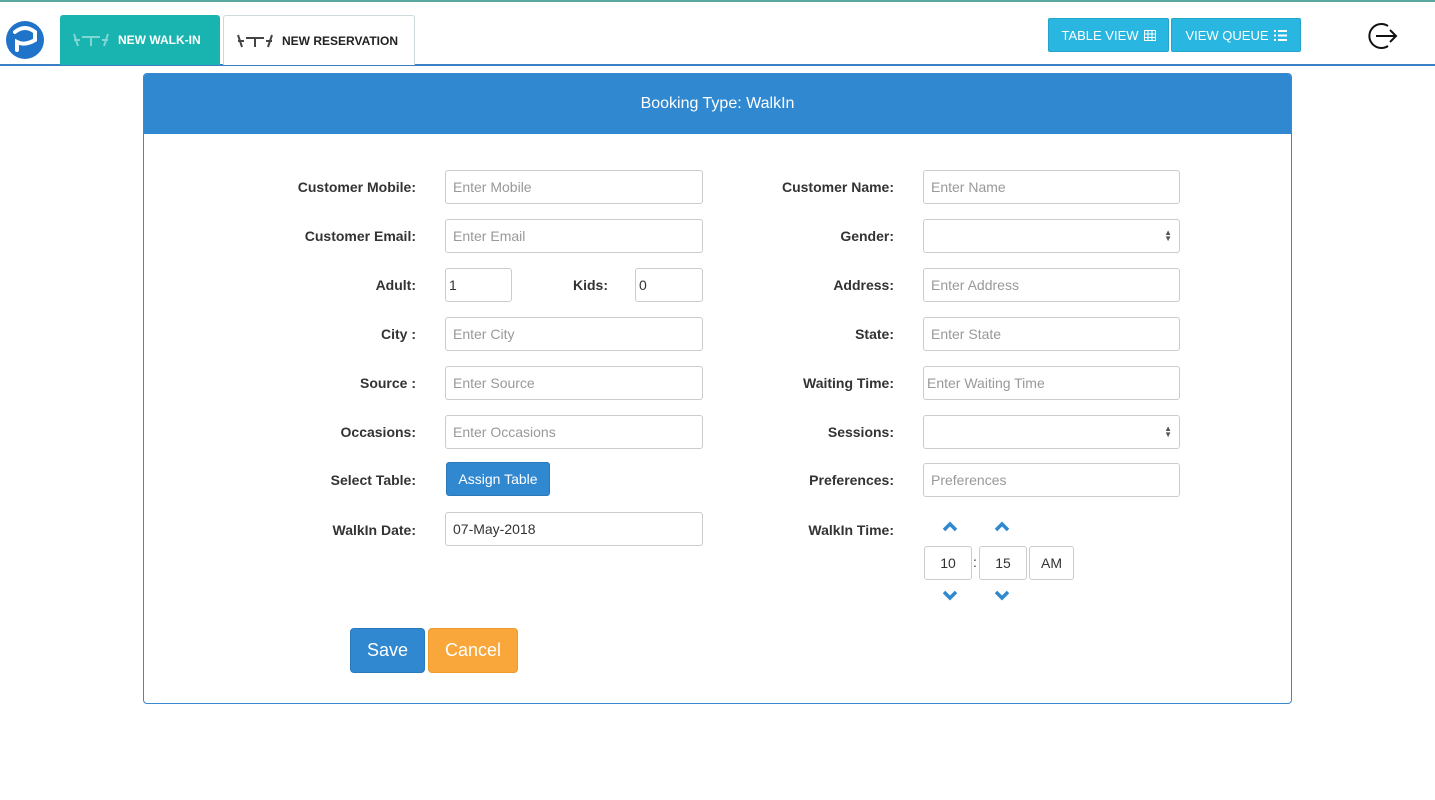 Image resolution: width=1435 pixels, height=800 pixels. Describe the element at coordinates (574, 187) in the screenshot. I see `customer-mobile-input` at that location.